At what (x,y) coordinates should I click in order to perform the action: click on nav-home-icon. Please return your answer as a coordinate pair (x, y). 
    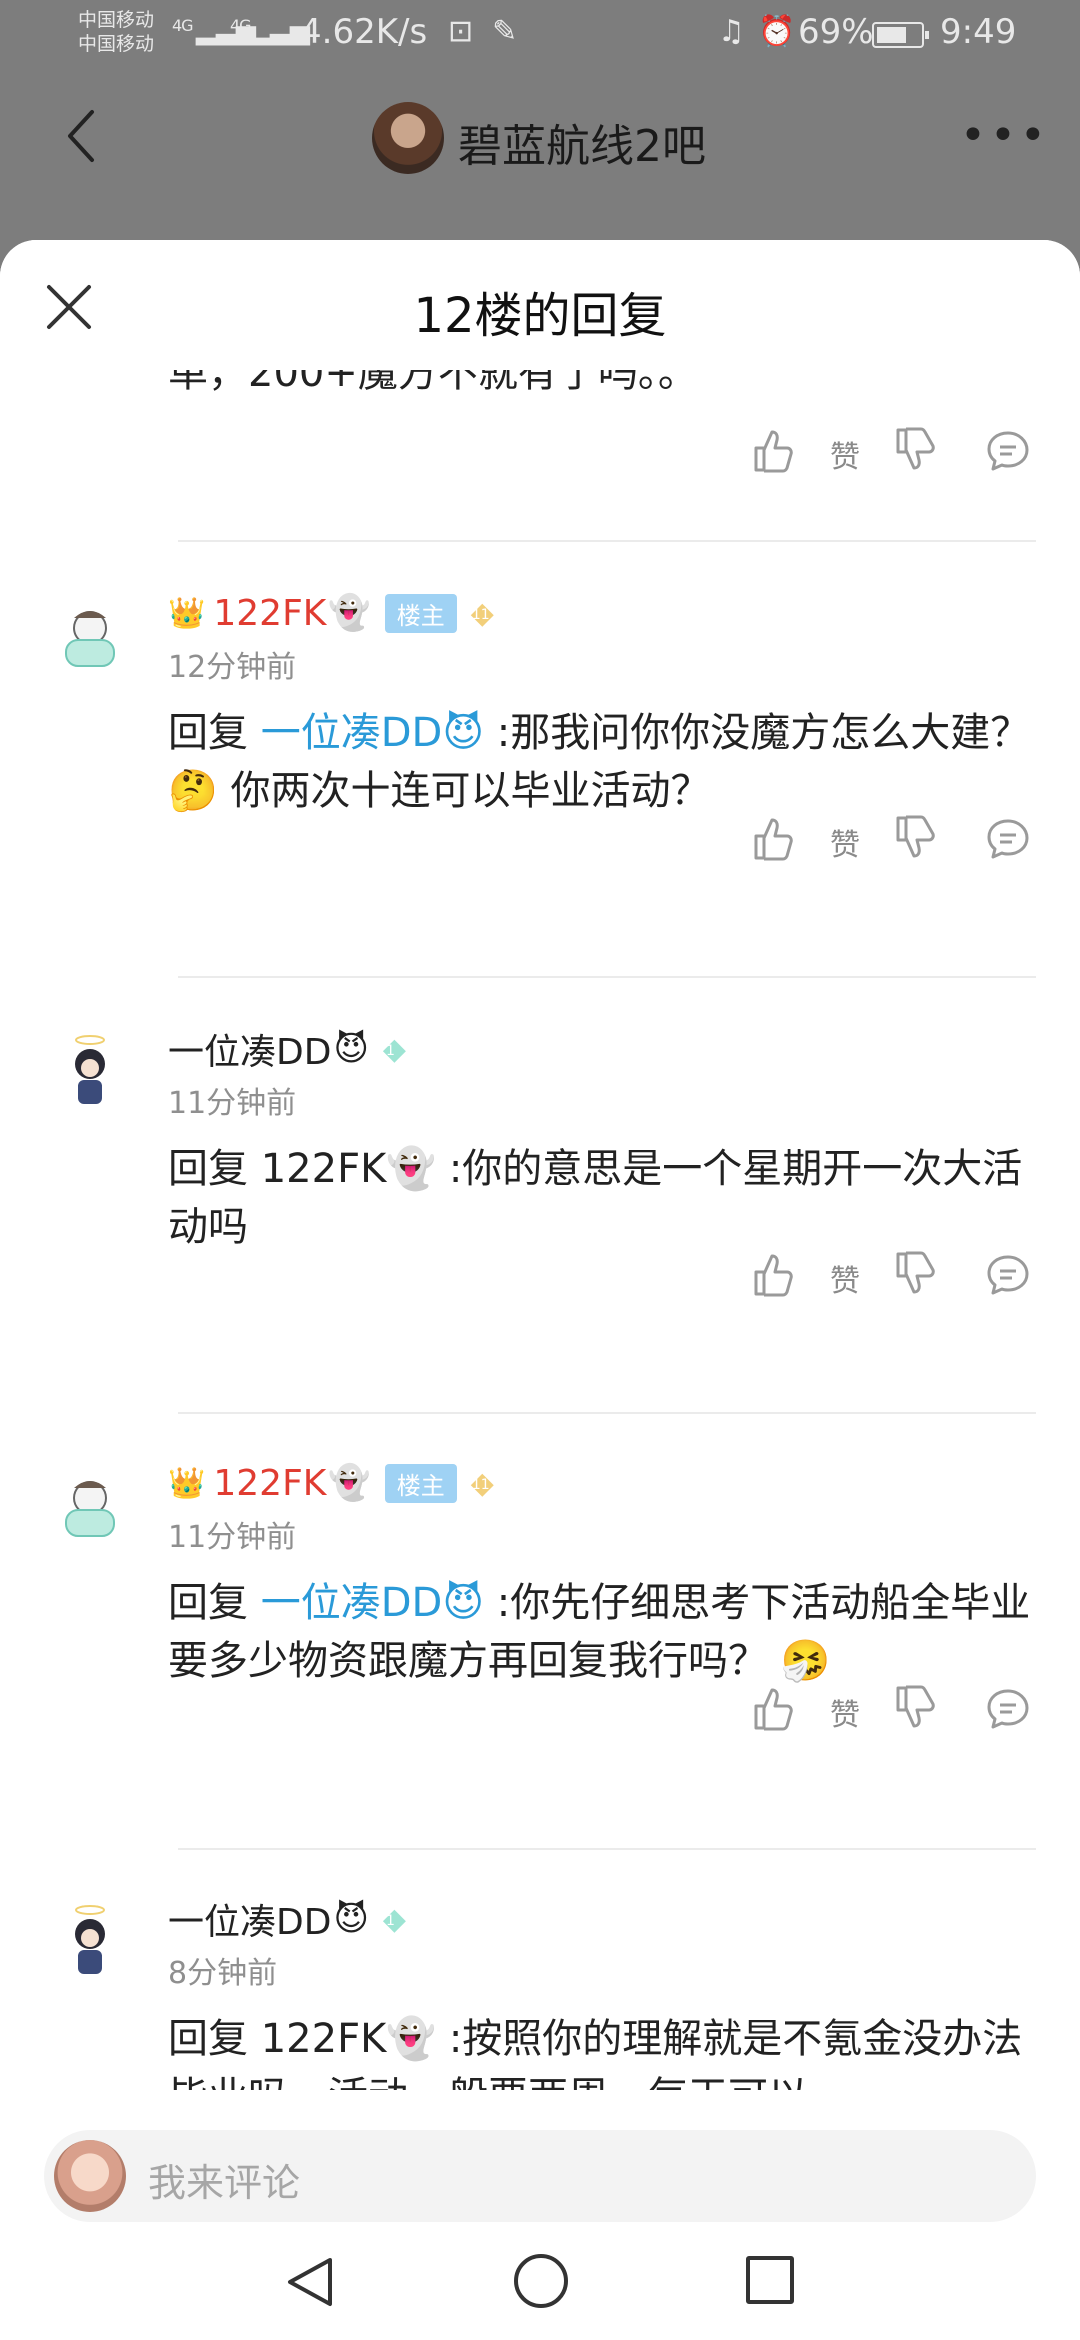
    Looking at the image, I should click on (541, 2281).